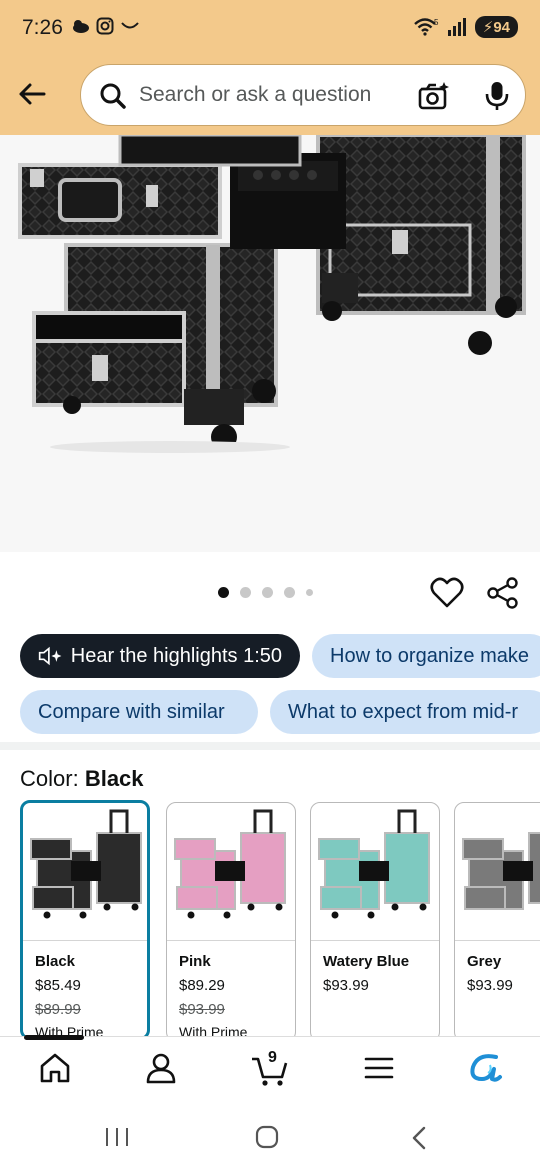 The image size is (540, 1170). I want to click on app-header: 7:26 5 ⚡94 Search or ask a question, so click(270, 67).